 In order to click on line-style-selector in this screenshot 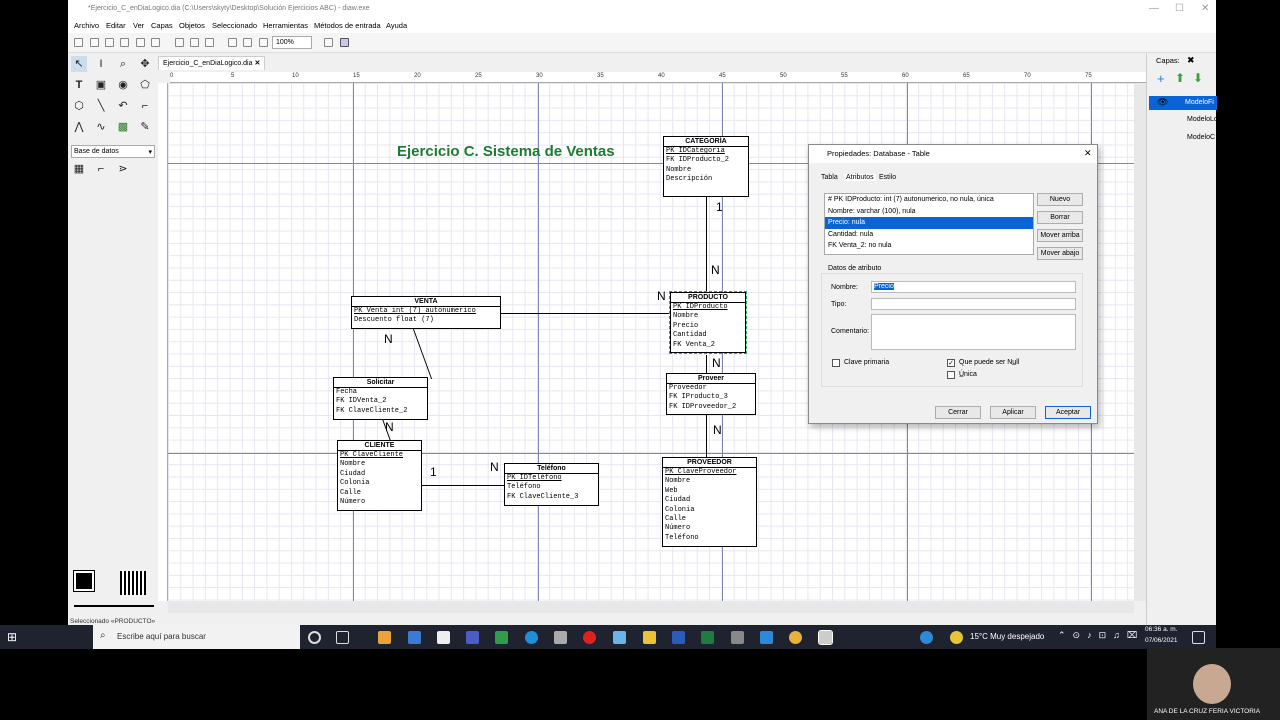, I will do `click(114, 606)`.